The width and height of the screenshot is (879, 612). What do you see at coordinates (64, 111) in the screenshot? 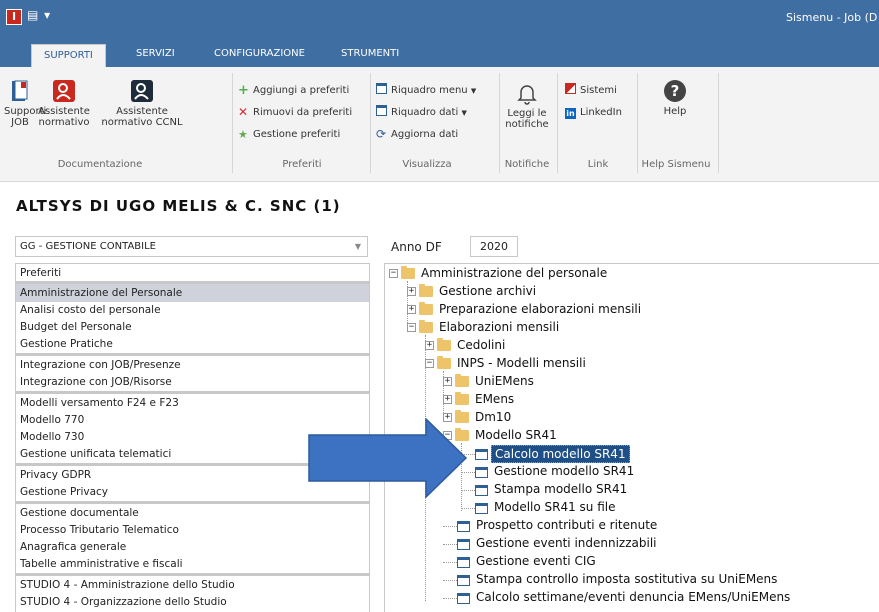
I see `assistente-normativo-line1: Assistente` at bounding box center [64, 111].